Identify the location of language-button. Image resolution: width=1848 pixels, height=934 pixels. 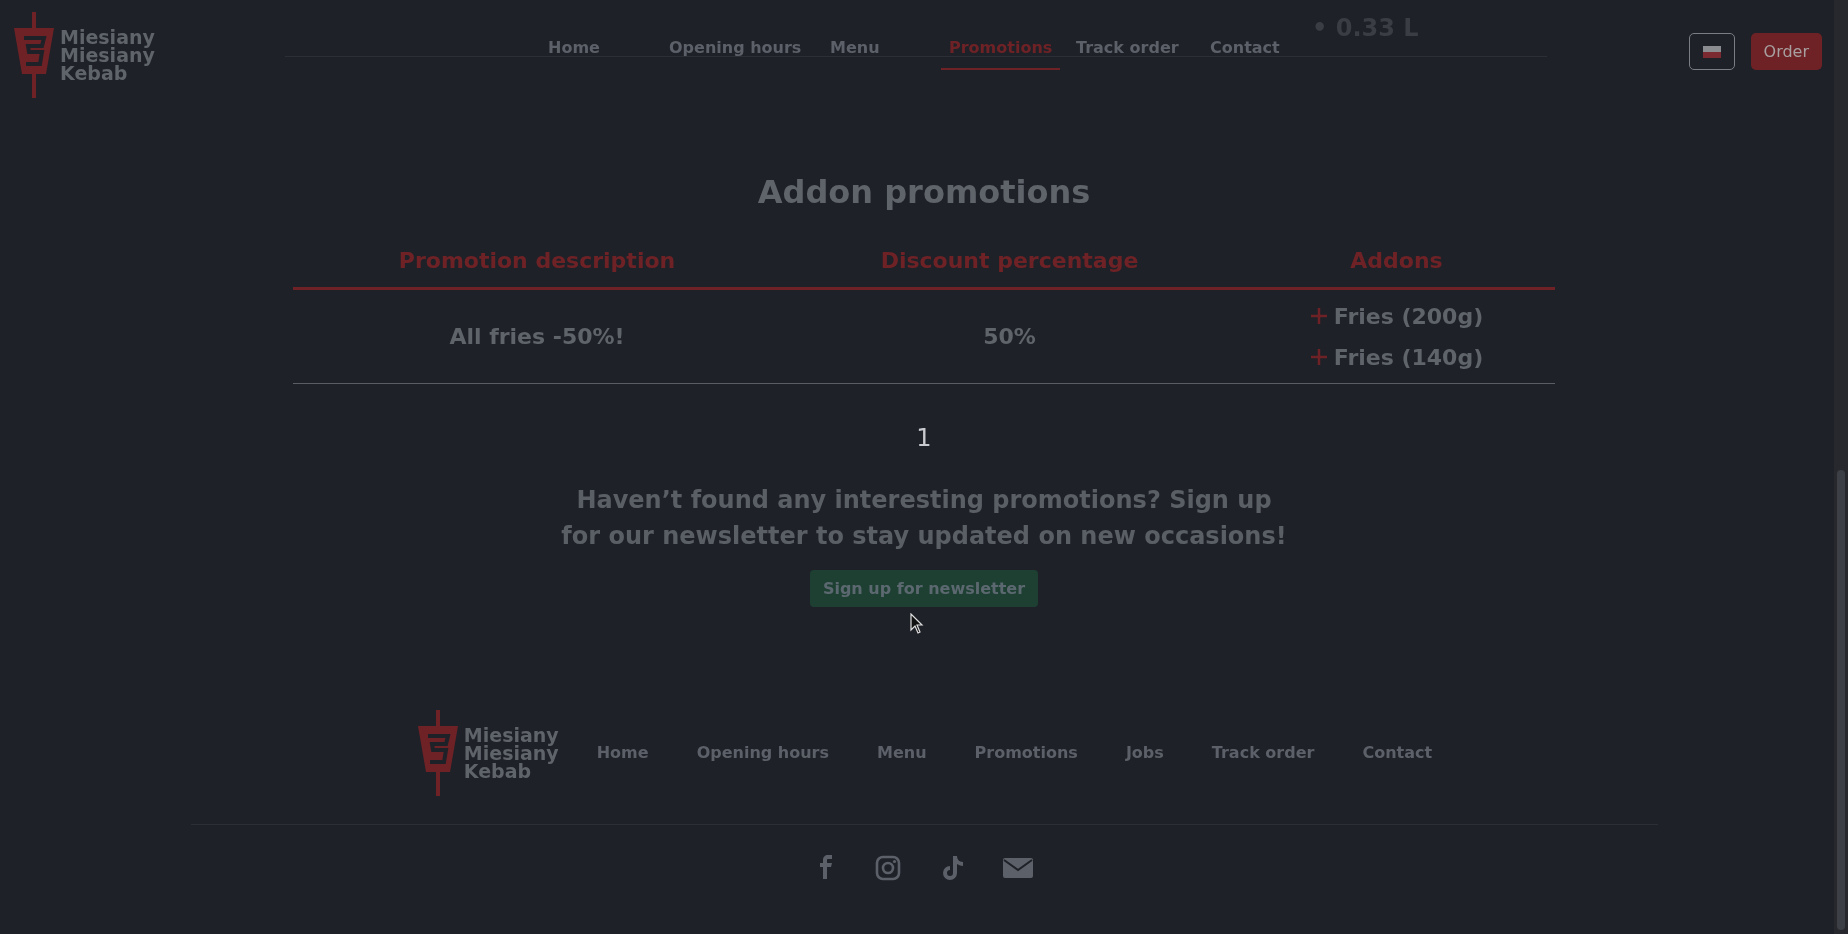
(1711, 51).